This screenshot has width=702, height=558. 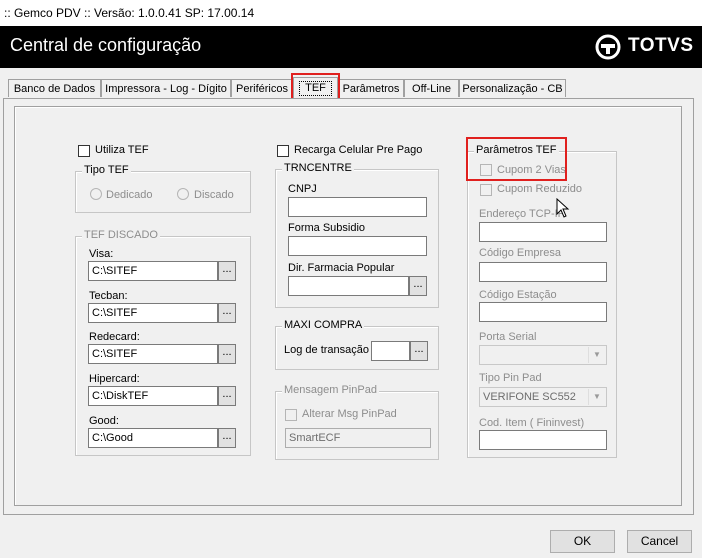 I want to click on good-path-input: C:\Good, so click(x=153, y=438).